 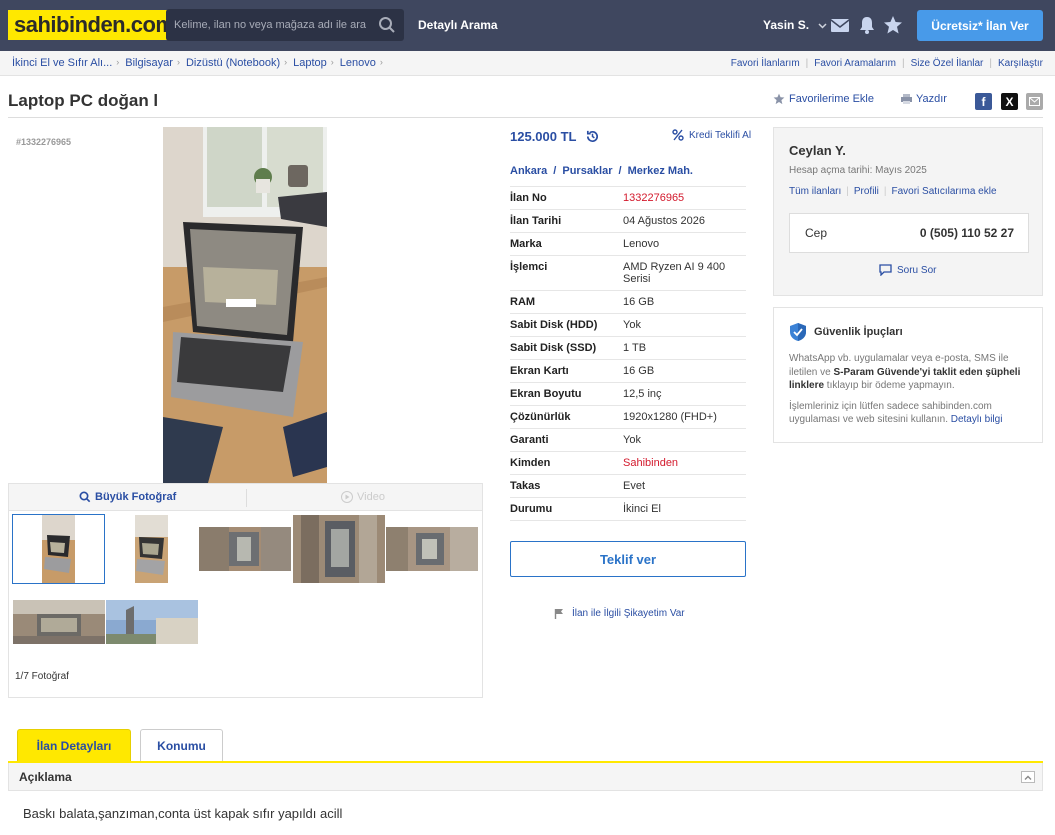 I want to click on attribute-row: Ekran Kartı 16 GB, so click(x=628, y=371).